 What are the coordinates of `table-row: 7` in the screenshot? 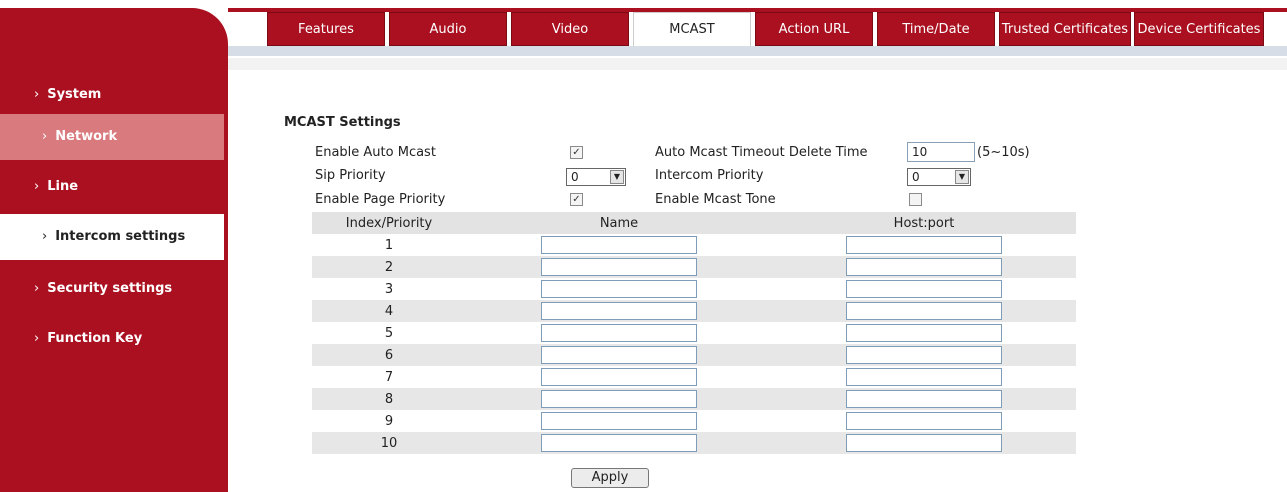 It's located at (694, 377).